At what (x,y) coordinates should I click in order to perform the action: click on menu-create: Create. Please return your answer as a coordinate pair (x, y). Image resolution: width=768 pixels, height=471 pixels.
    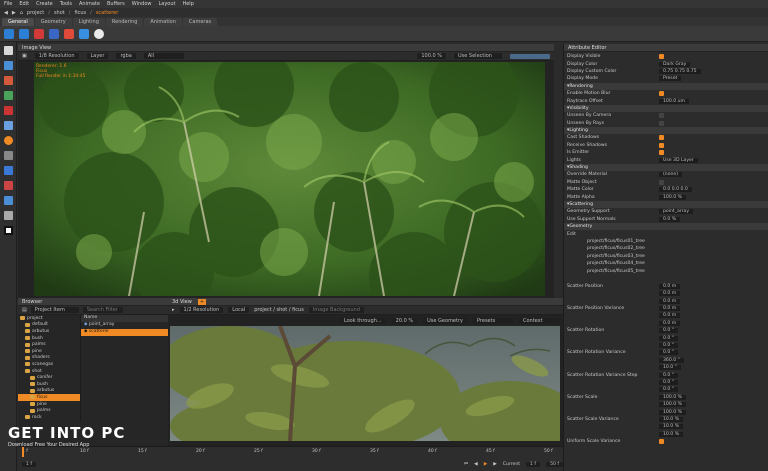
    Looking at the image, I should click on (44, 4).